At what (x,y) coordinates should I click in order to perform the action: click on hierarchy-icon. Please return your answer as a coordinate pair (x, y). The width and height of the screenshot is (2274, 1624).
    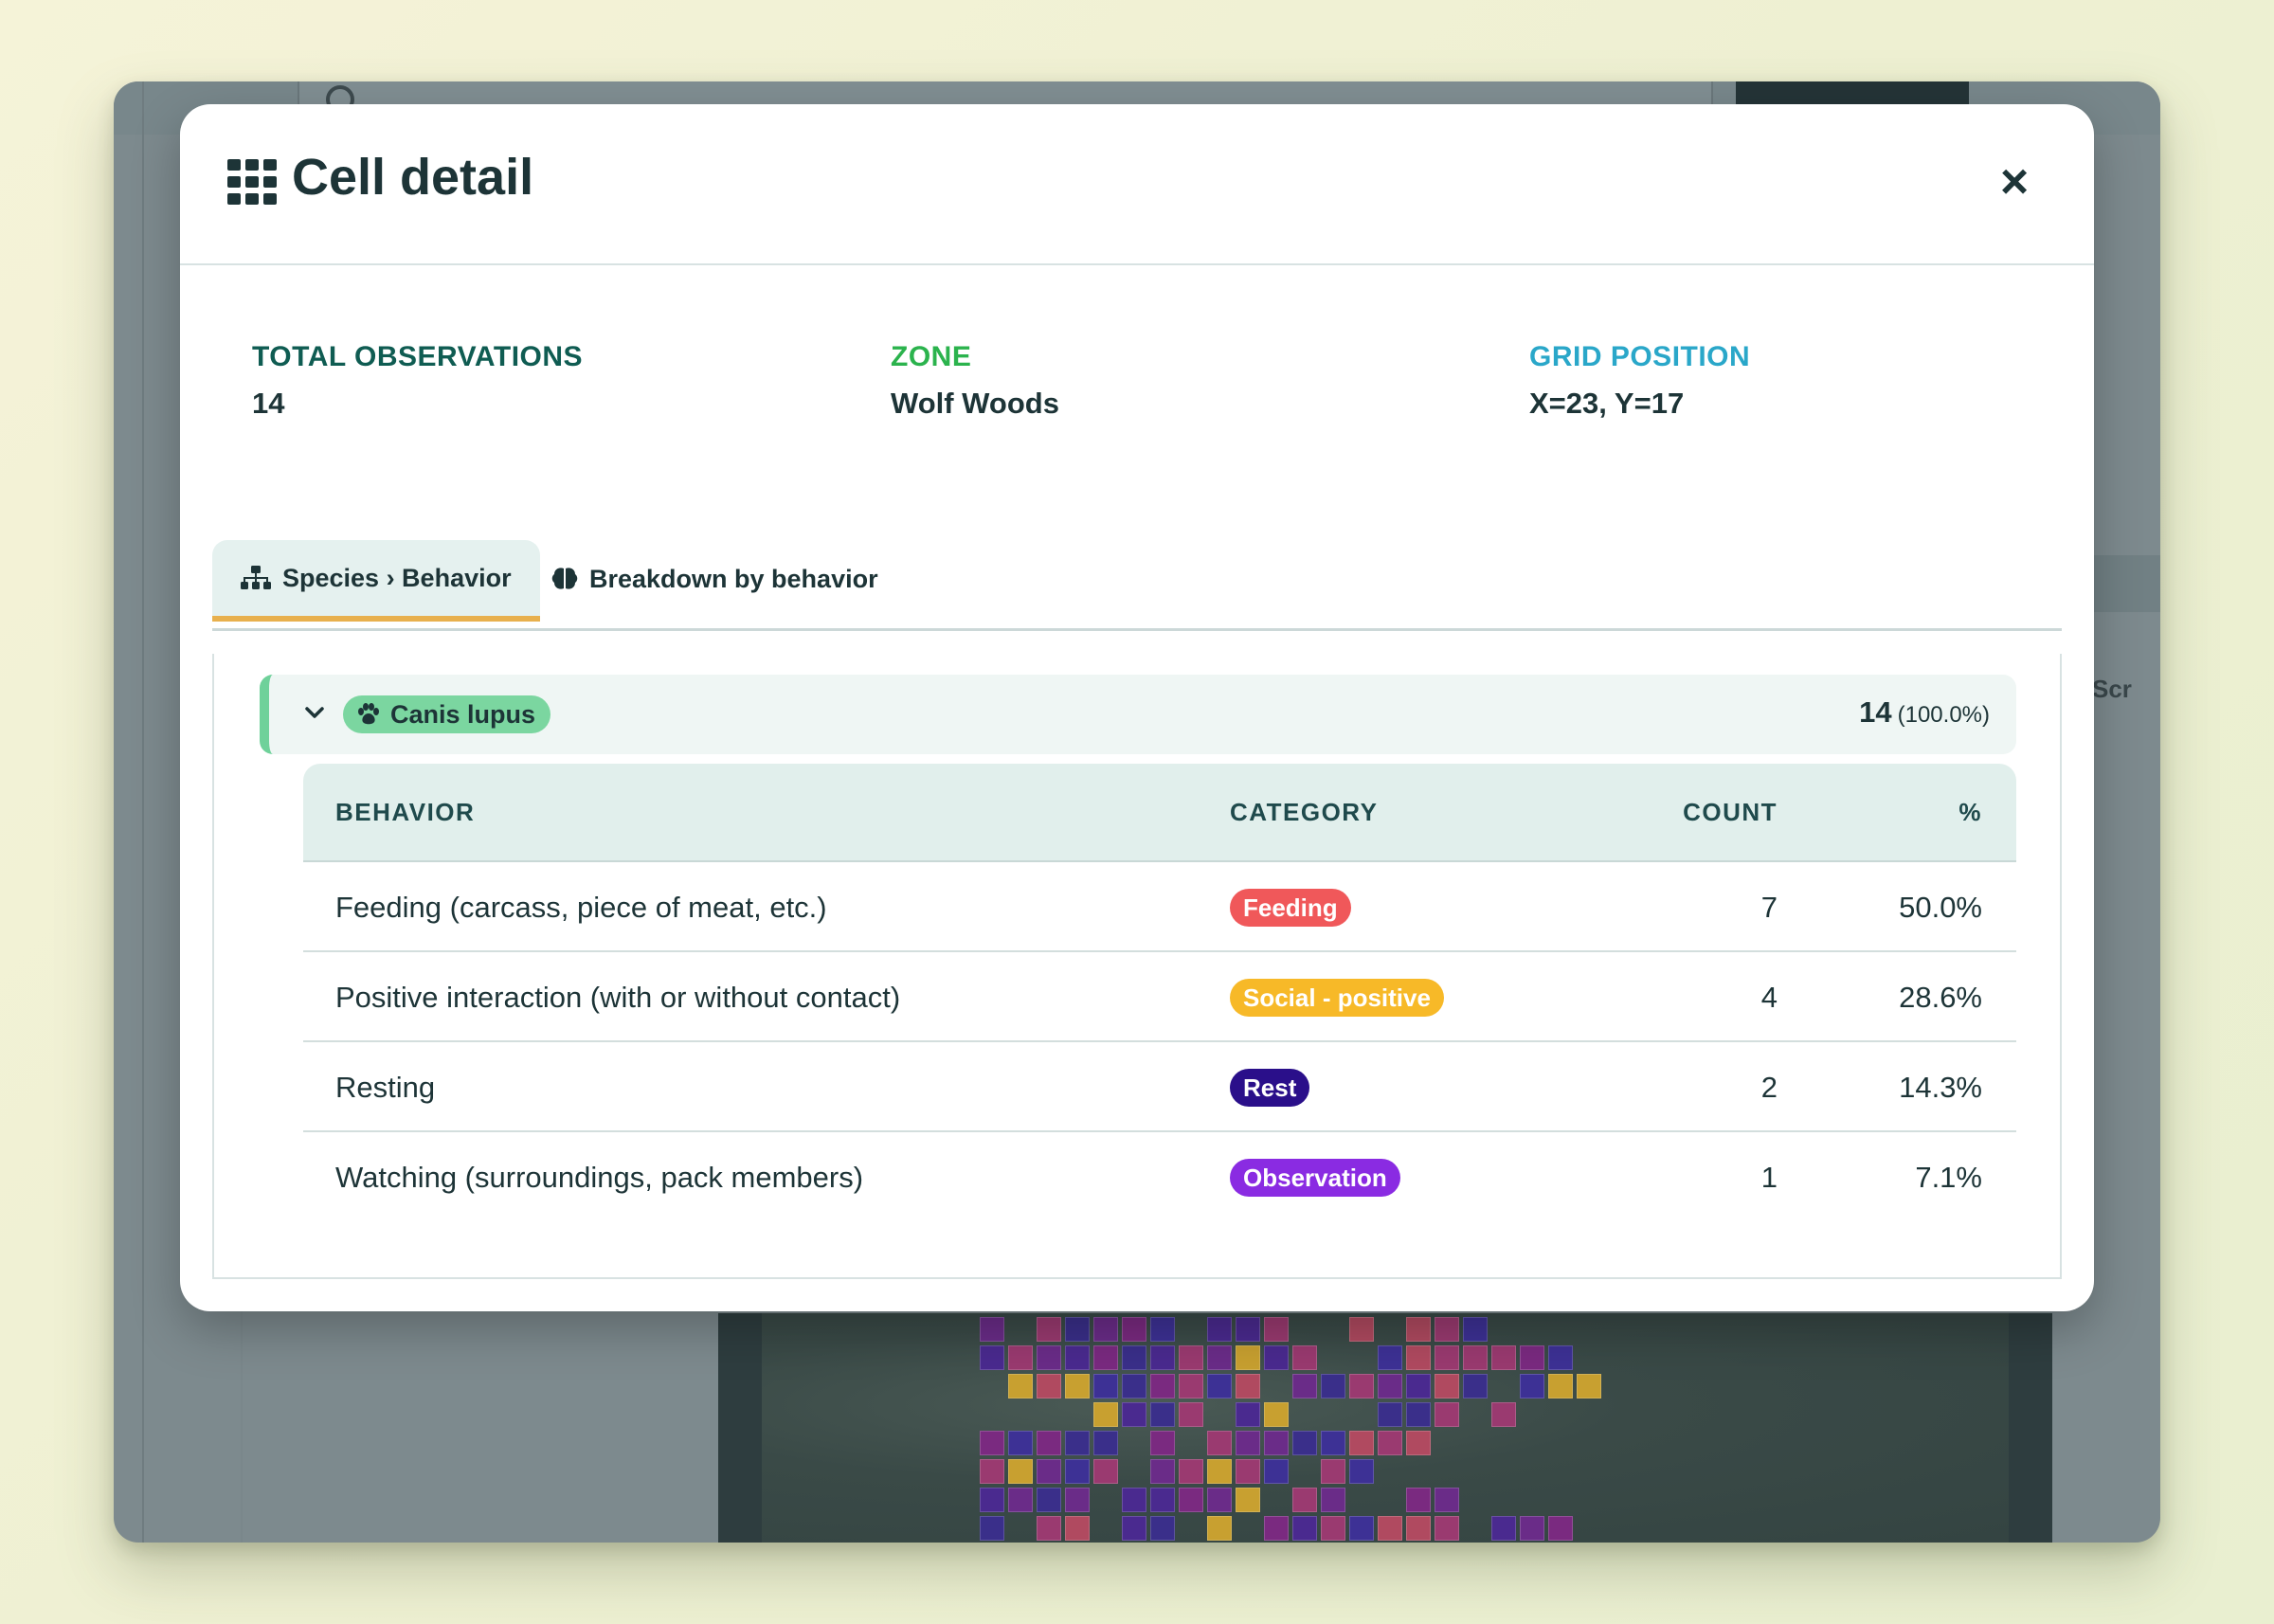
    Looking at the image, I should click on (256, 577).